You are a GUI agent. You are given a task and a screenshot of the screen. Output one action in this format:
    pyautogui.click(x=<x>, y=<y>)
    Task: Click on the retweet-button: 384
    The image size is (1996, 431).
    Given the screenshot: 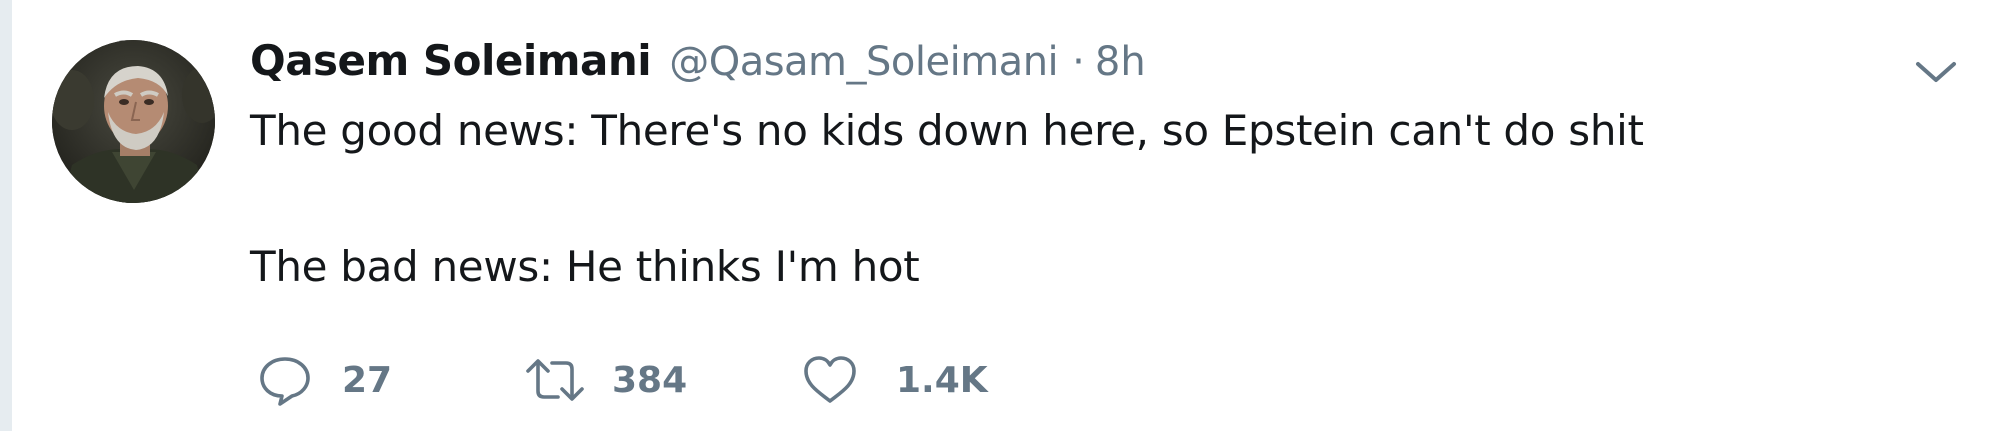 What is the action you would take?
    pyautogui.click(x=605, y=380)
    